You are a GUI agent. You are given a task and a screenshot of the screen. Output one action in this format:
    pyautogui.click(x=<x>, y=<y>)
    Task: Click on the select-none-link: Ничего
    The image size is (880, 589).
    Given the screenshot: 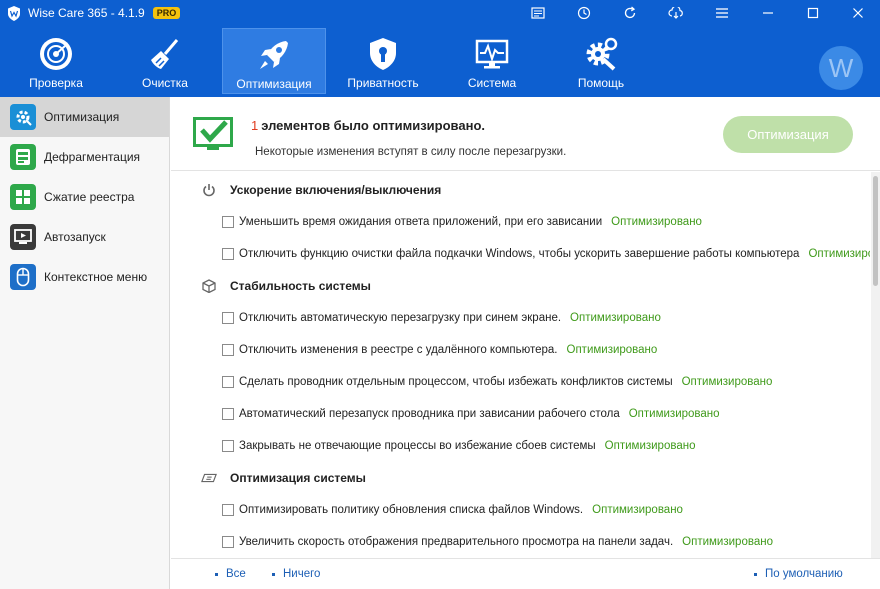 What is the action you would take?
    pyautogui.click(x=296, y=574)
    